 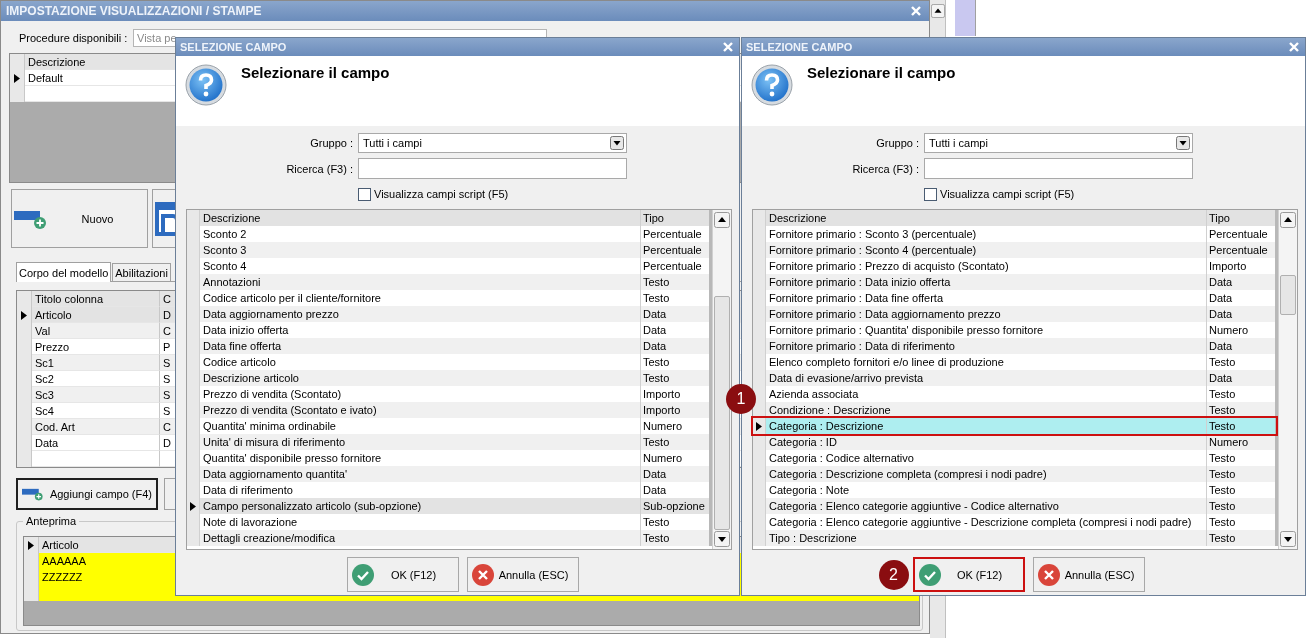 I want to click on callout-number: 2, so click(x=893, y=575).